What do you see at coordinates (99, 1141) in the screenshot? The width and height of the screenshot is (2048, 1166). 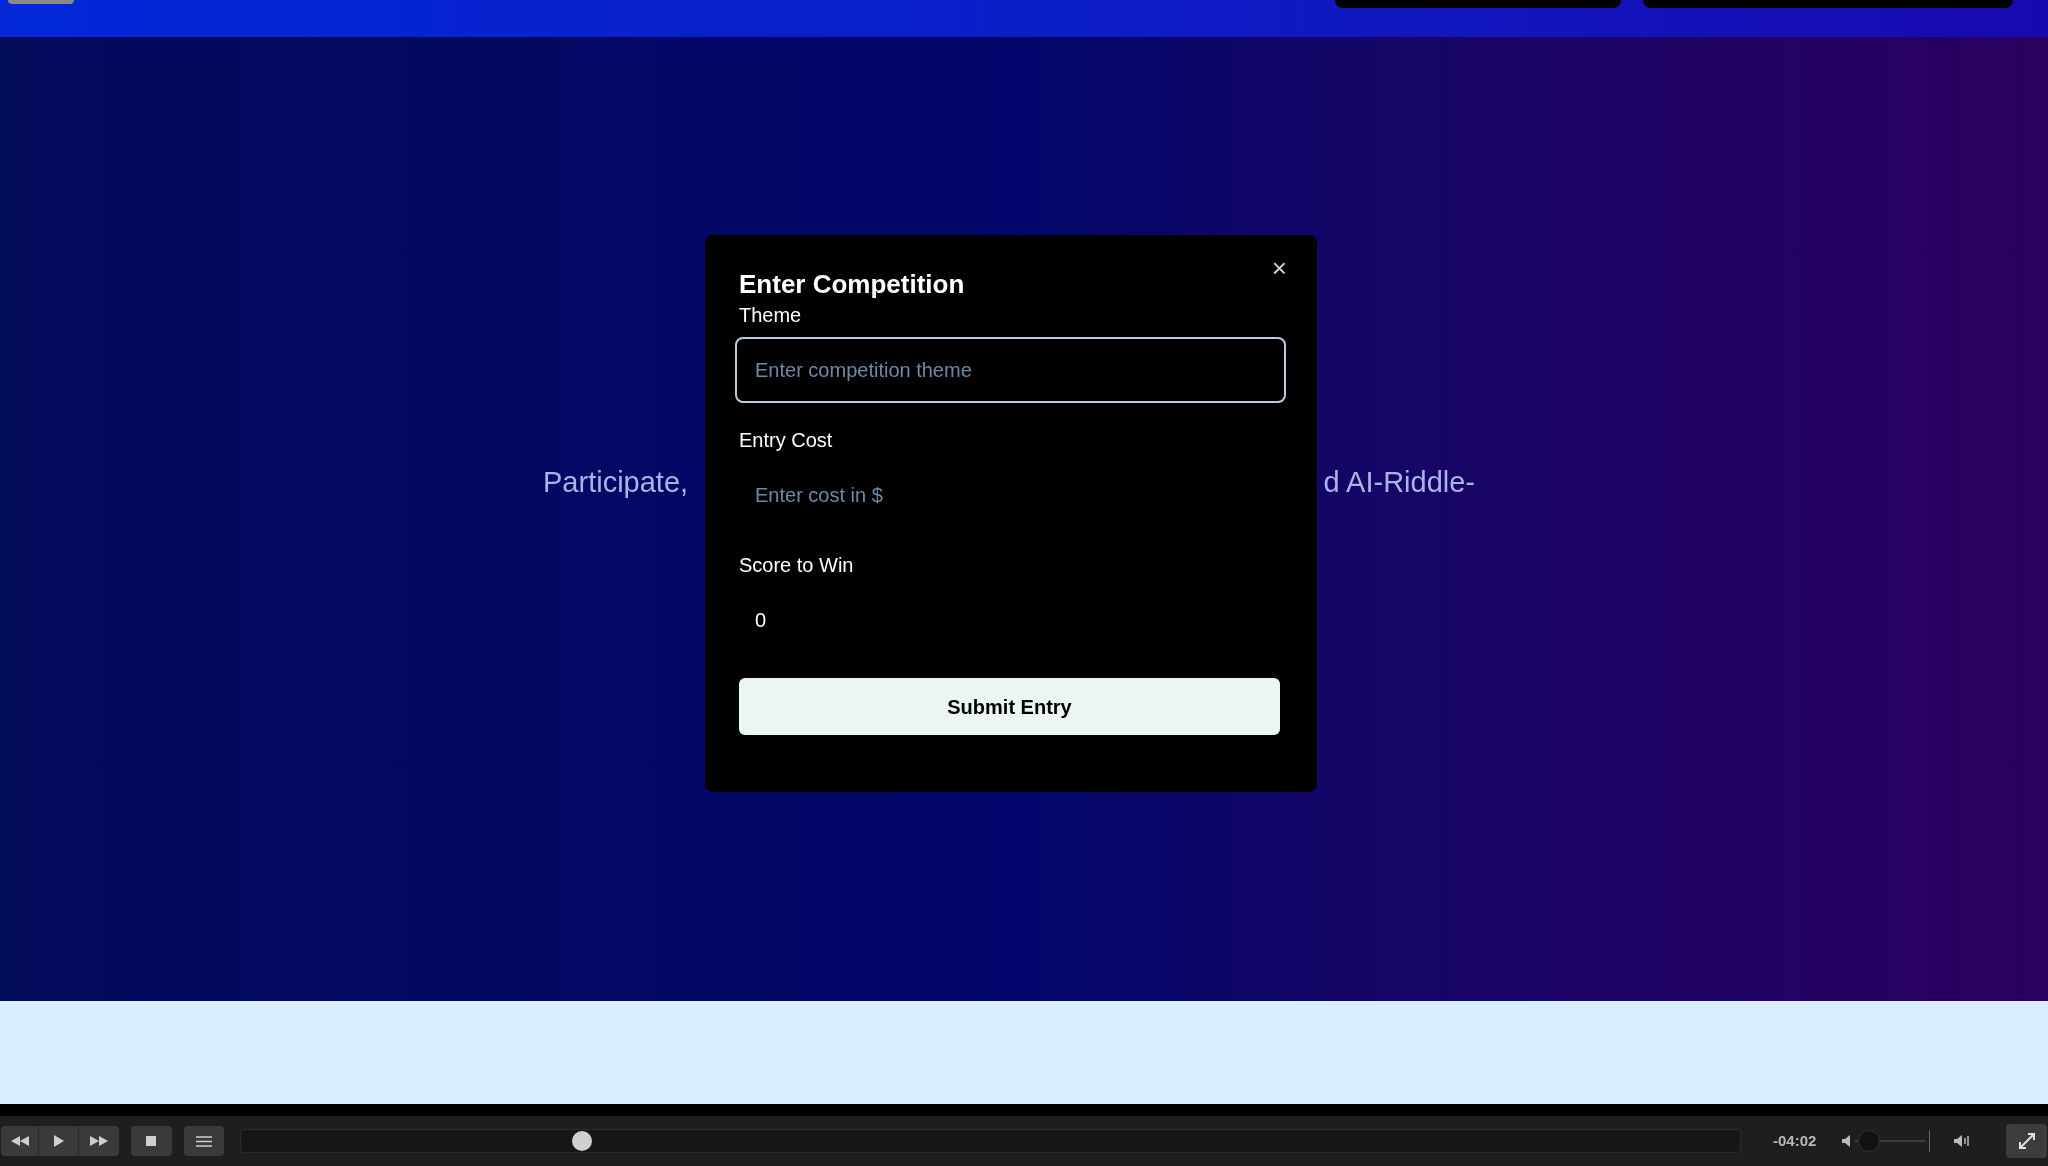 I see `fast-forward-icon` at bounding box center [99, 1141].